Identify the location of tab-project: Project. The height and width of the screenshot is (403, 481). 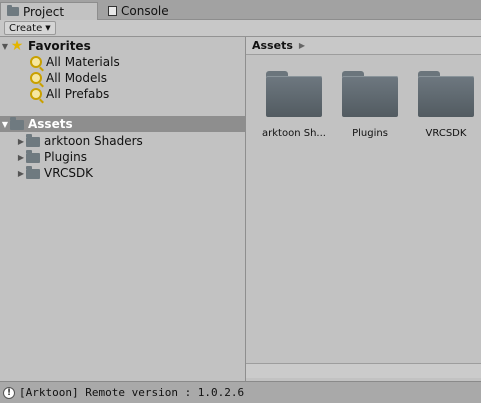
(49, 11).